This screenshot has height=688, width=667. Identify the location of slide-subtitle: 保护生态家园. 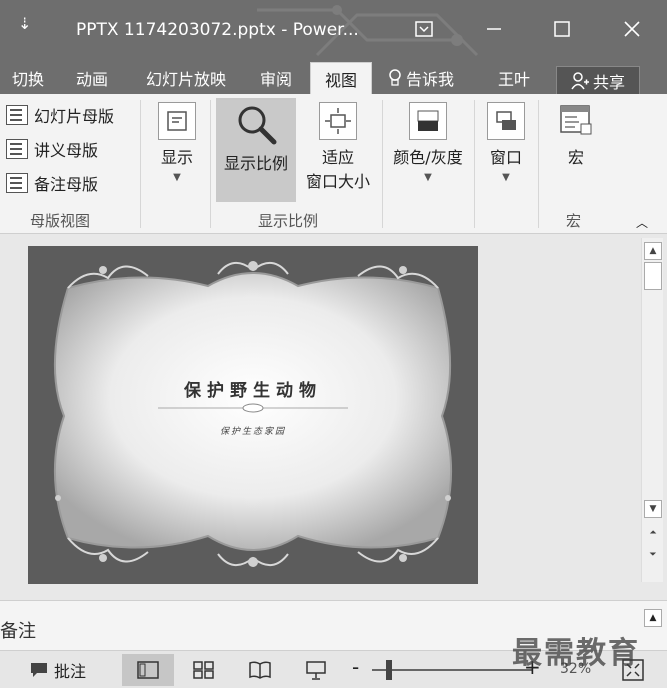
(253, 430).